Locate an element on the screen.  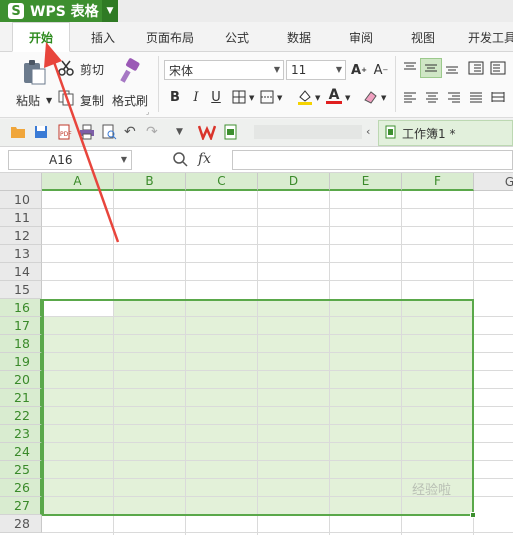
font-name-select: 宋体 ▼ is located at coordinates (224, 70).